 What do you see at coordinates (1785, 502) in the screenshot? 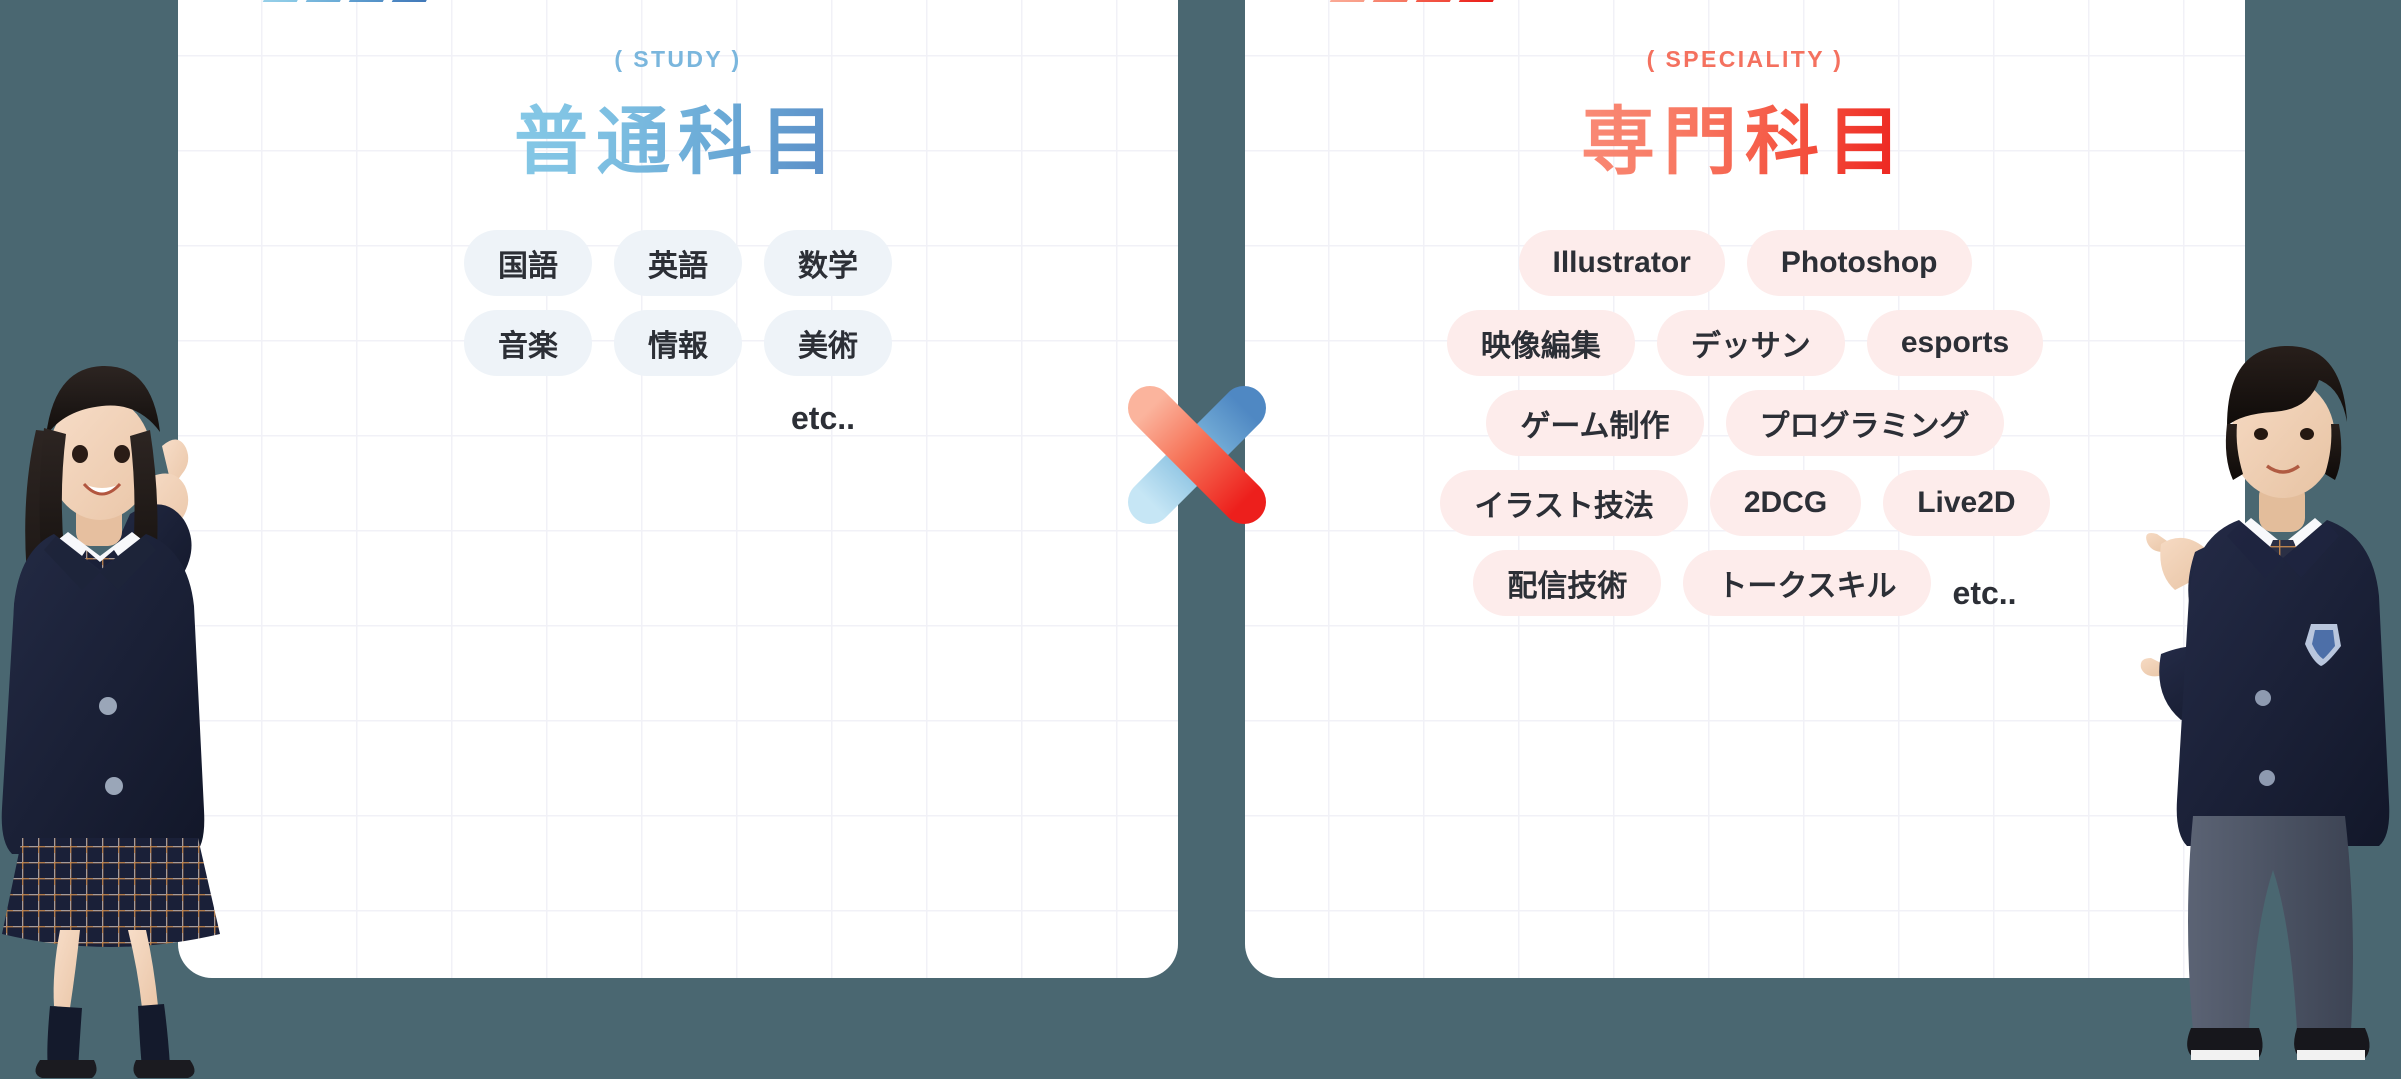
I see `subject-pill: 2DCG` at bounding box center [1785, 502].